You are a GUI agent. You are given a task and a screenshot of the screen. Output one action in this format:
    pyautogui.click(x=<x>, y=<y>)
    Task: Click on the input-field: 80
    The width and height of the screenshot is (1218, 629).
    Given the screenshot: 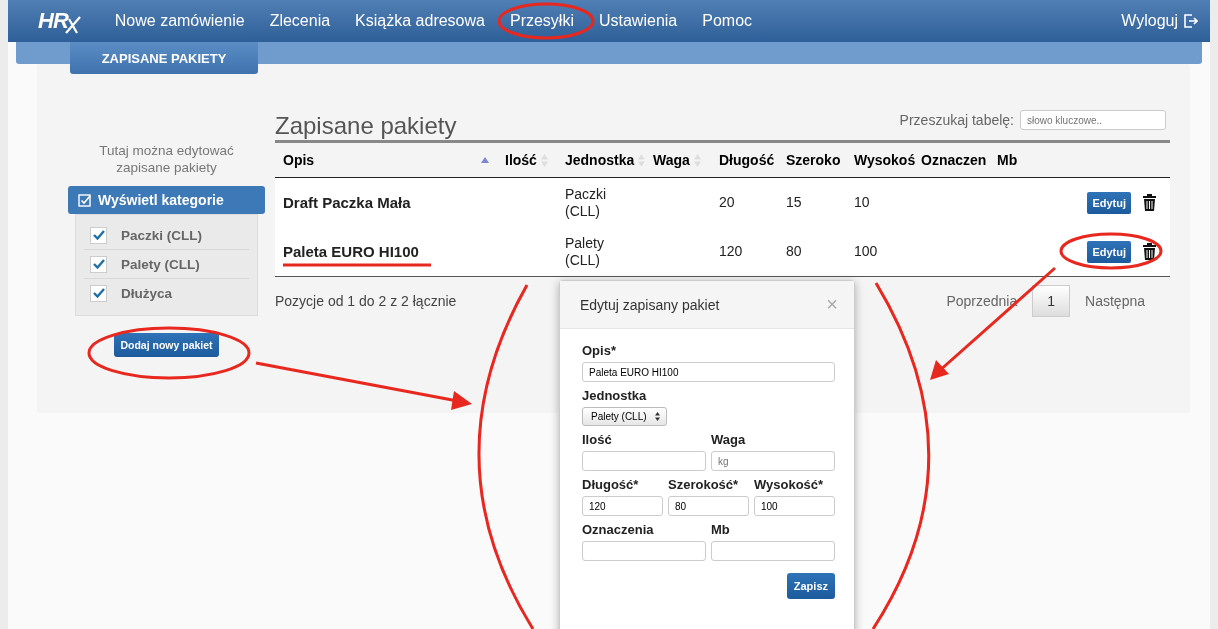 What is the action you would take?
    pyautogui.click(x=708, y=506)
    